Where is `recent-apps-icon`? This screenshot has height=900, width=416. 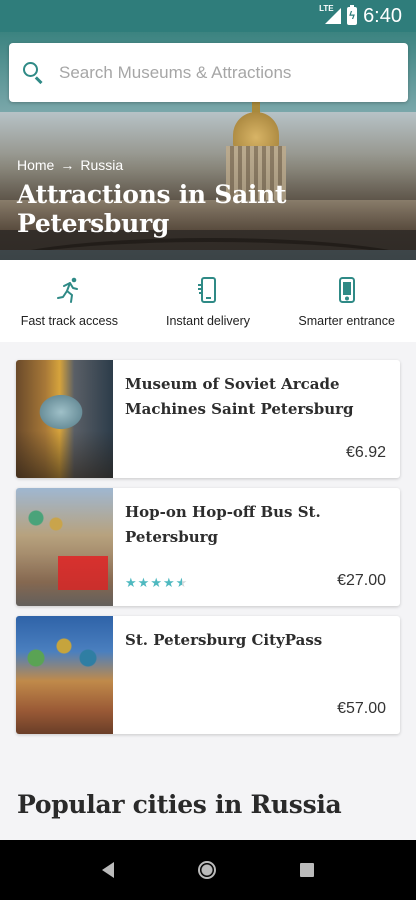 recent-apps-icon is located at coordinates (307, 870).